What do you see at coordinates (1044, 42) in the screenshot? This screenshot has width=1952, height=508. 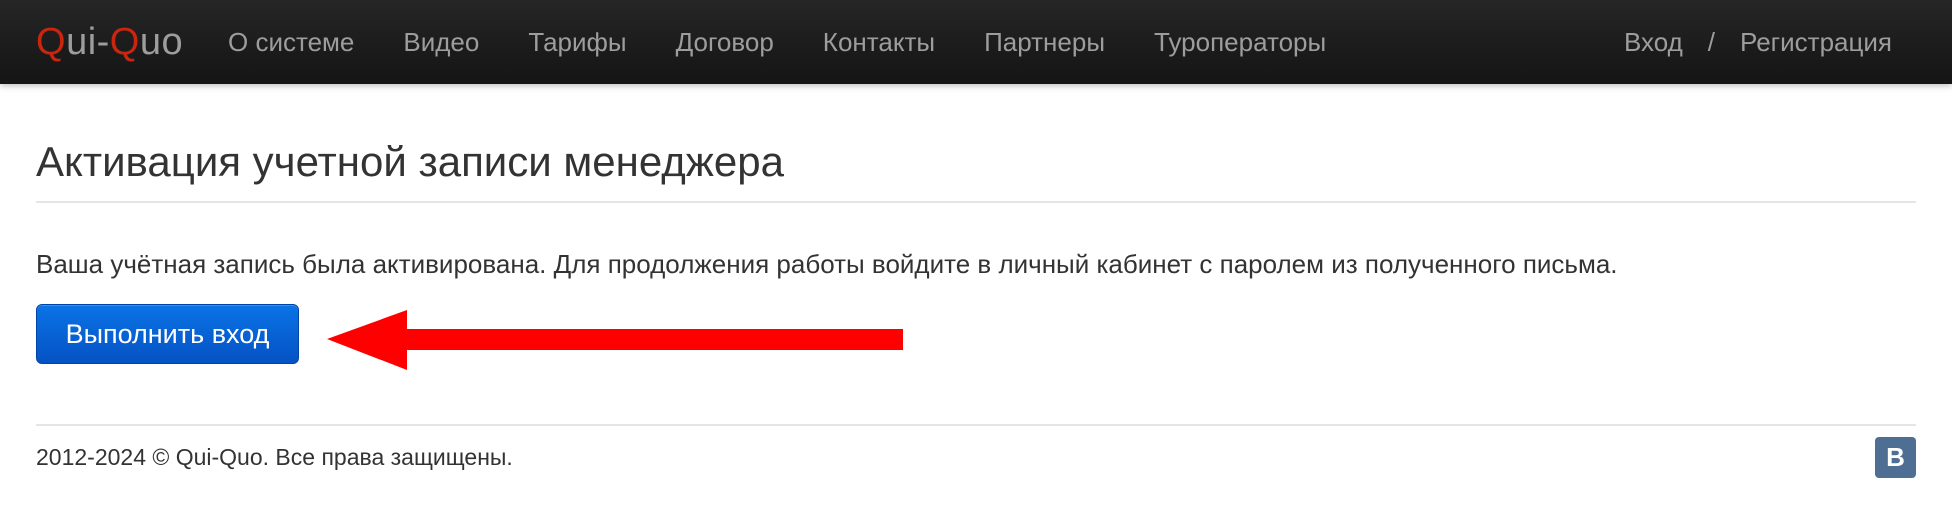 I see `nav-link-partners: Партнеры` at bounding box center [1044, 42].